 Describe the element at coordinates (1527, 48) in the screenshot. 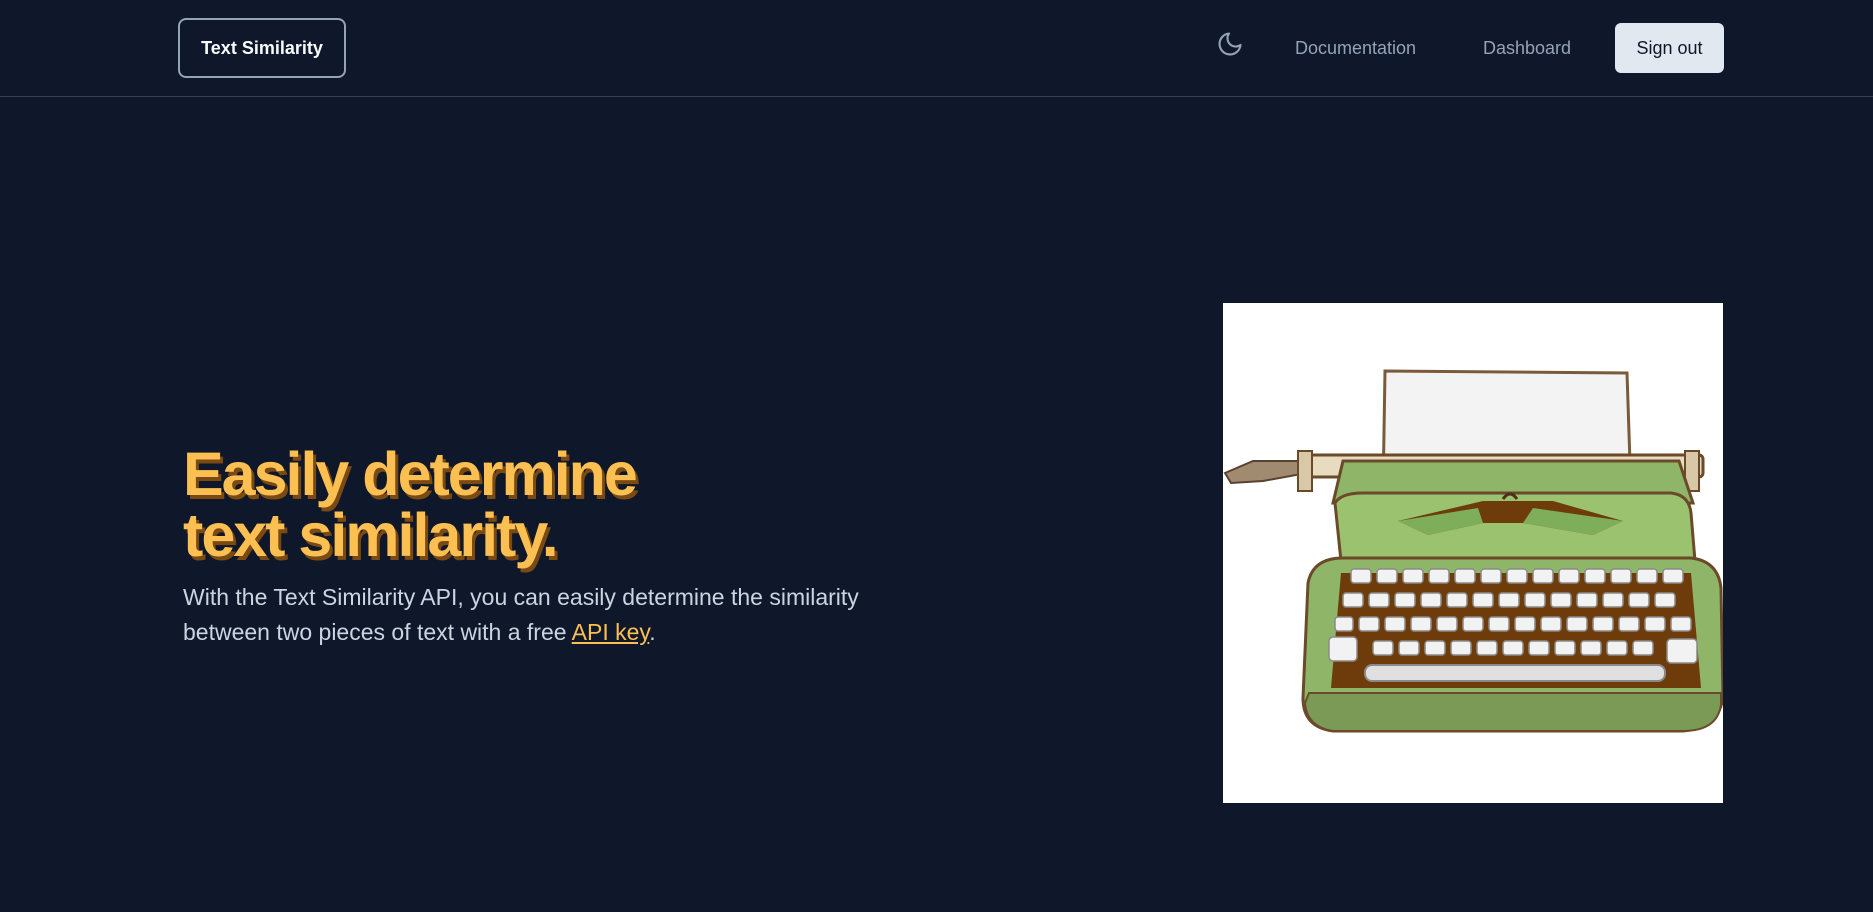

I see `nav-link-dashboard: Dashboard` at that location.